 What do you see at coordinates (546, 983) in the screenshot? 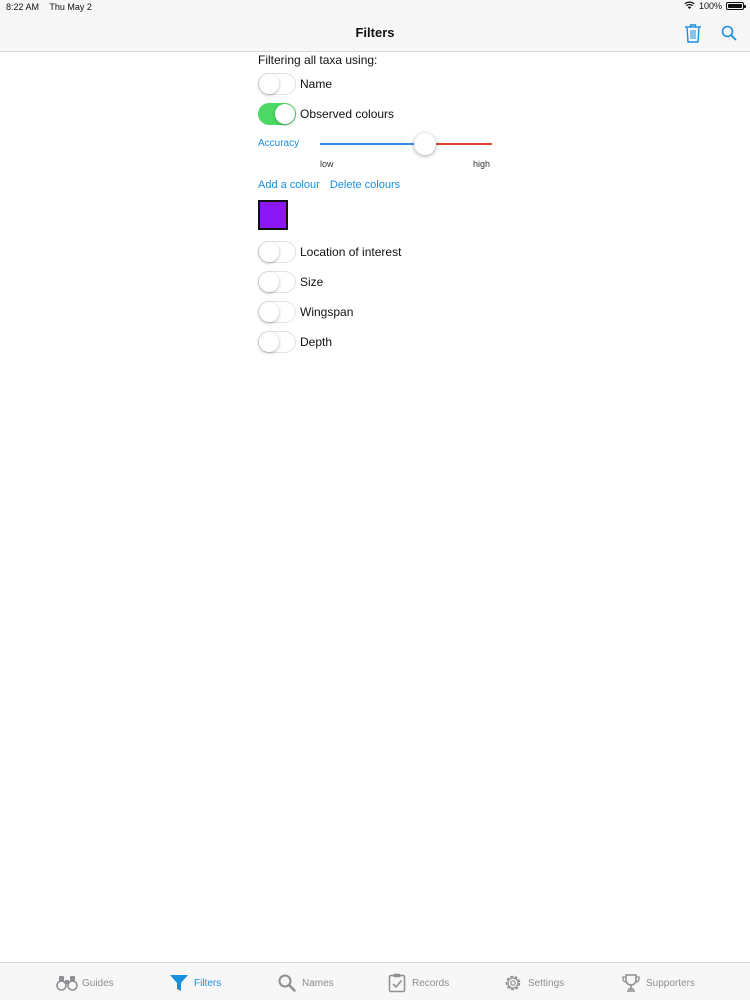
I see `tab-settings-label: Settings` at bounding box center [546, 983].